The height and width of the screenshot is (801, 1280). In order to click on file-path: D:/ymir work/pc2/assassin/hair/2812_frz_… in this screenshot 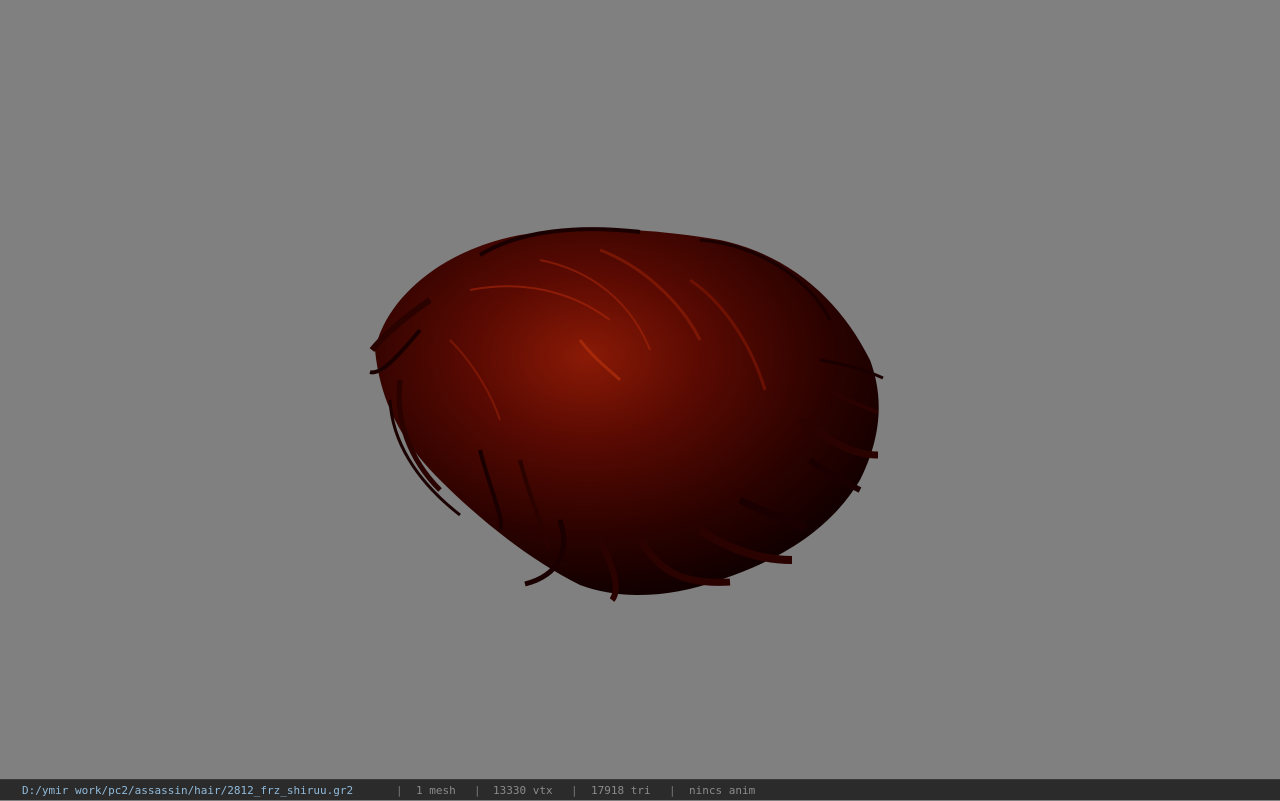, I will do `click(188, 790)`.